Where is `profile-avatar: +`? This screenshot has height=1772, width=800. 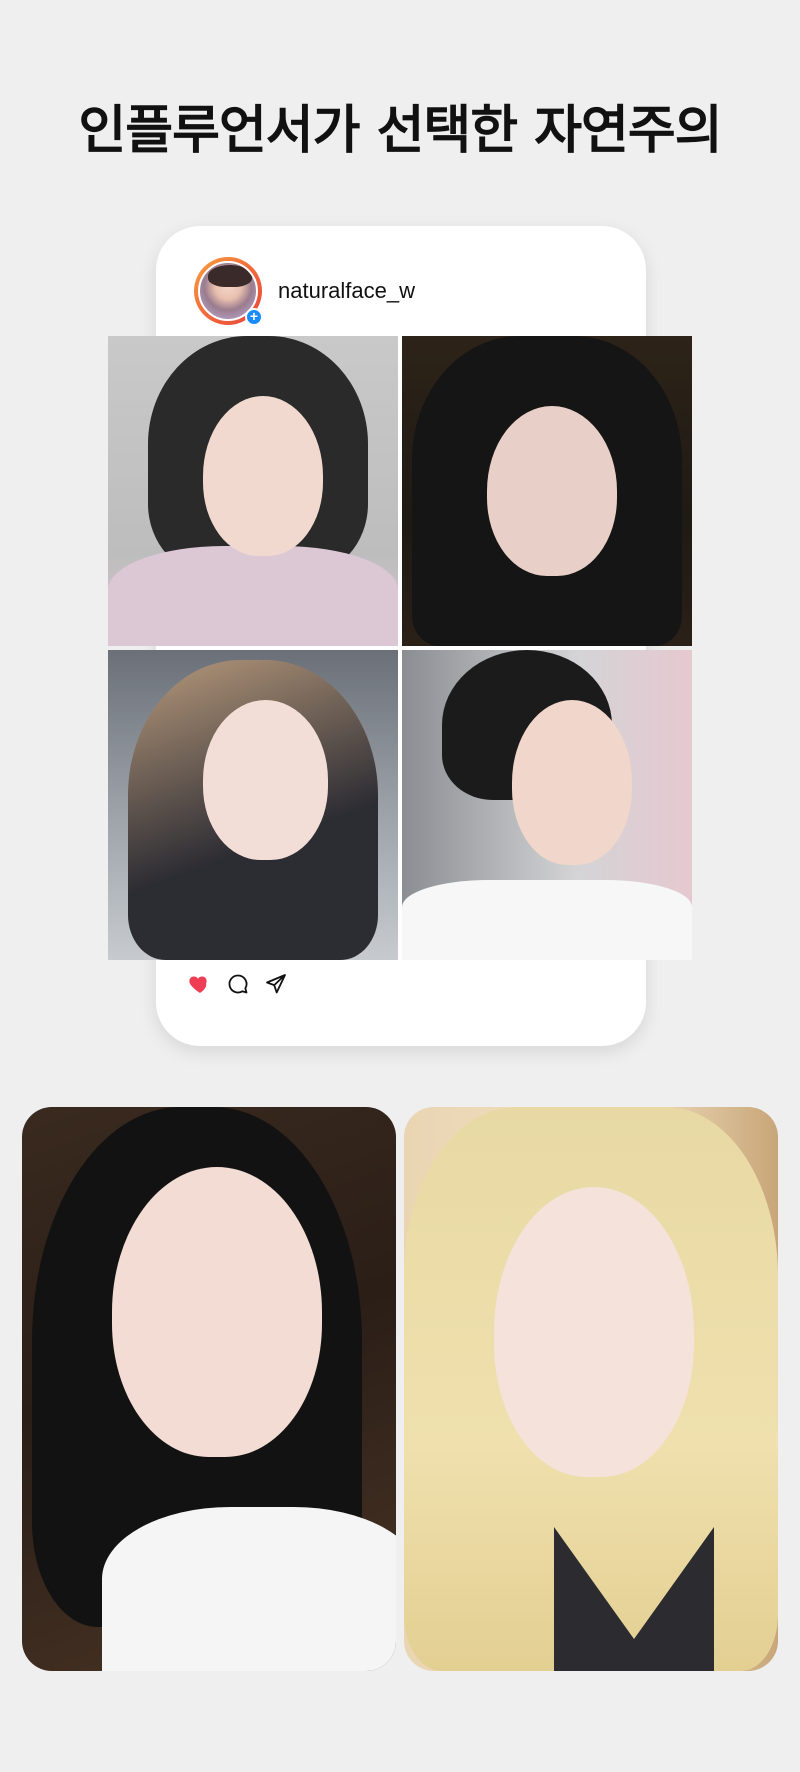
profile-avatar: + is located at coordinates (228, 291).